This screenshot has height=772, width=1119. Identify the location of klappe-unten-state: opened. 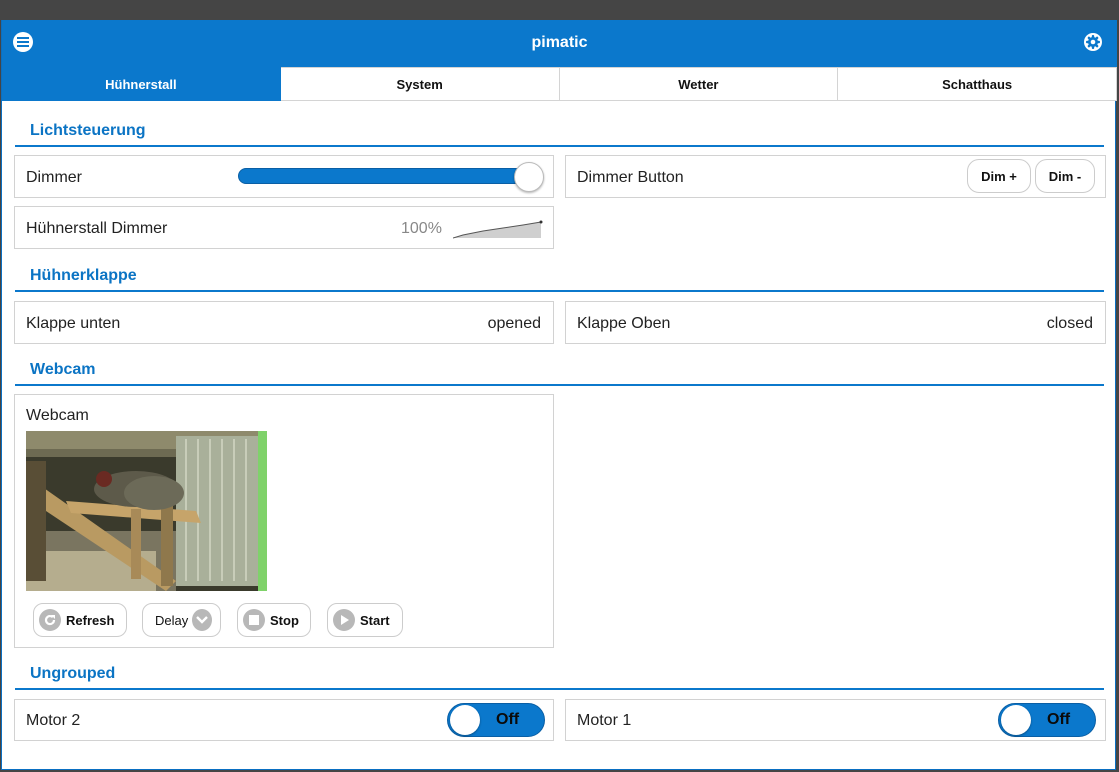
(514, 323).